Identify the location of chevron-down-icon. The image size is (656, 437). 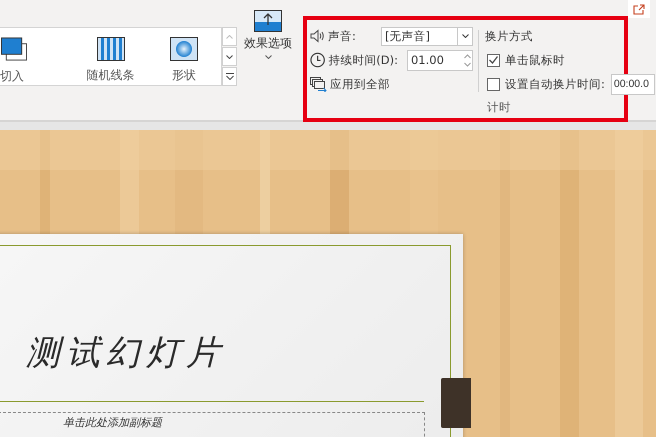
(229, 56).